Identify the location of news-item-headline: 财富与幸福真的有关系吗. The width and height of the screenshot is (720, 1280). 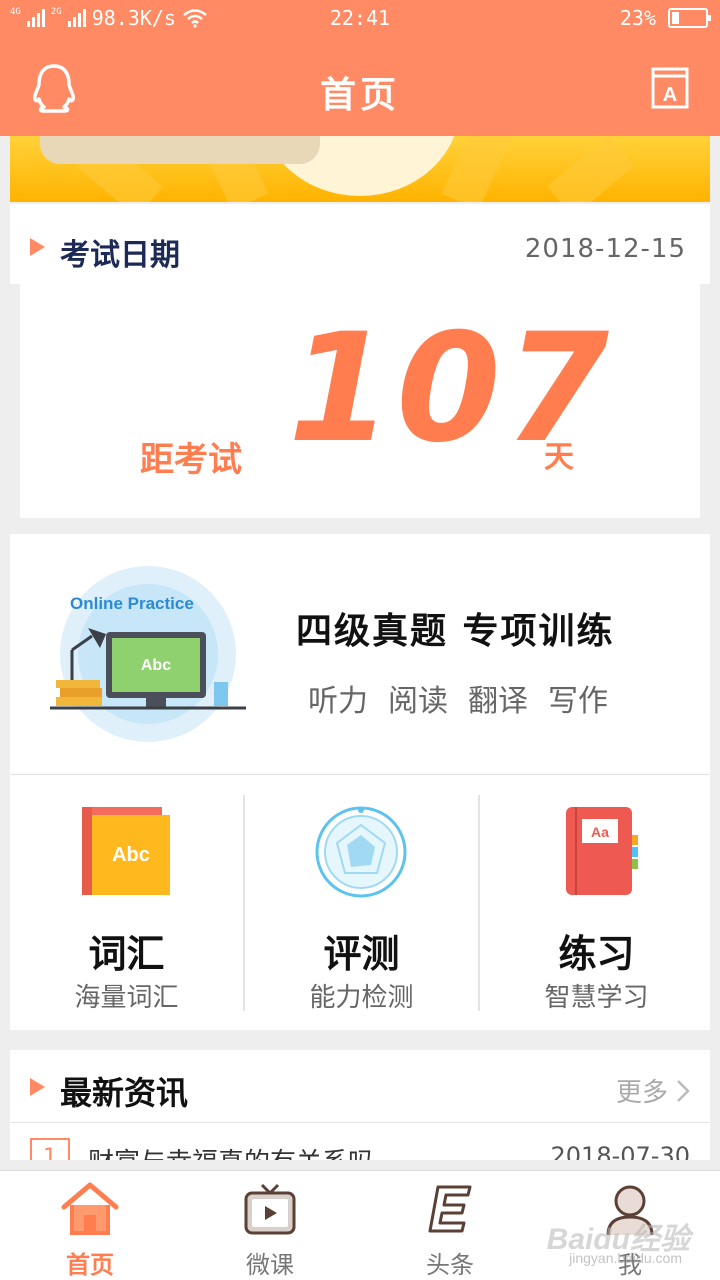
(231, 1151).